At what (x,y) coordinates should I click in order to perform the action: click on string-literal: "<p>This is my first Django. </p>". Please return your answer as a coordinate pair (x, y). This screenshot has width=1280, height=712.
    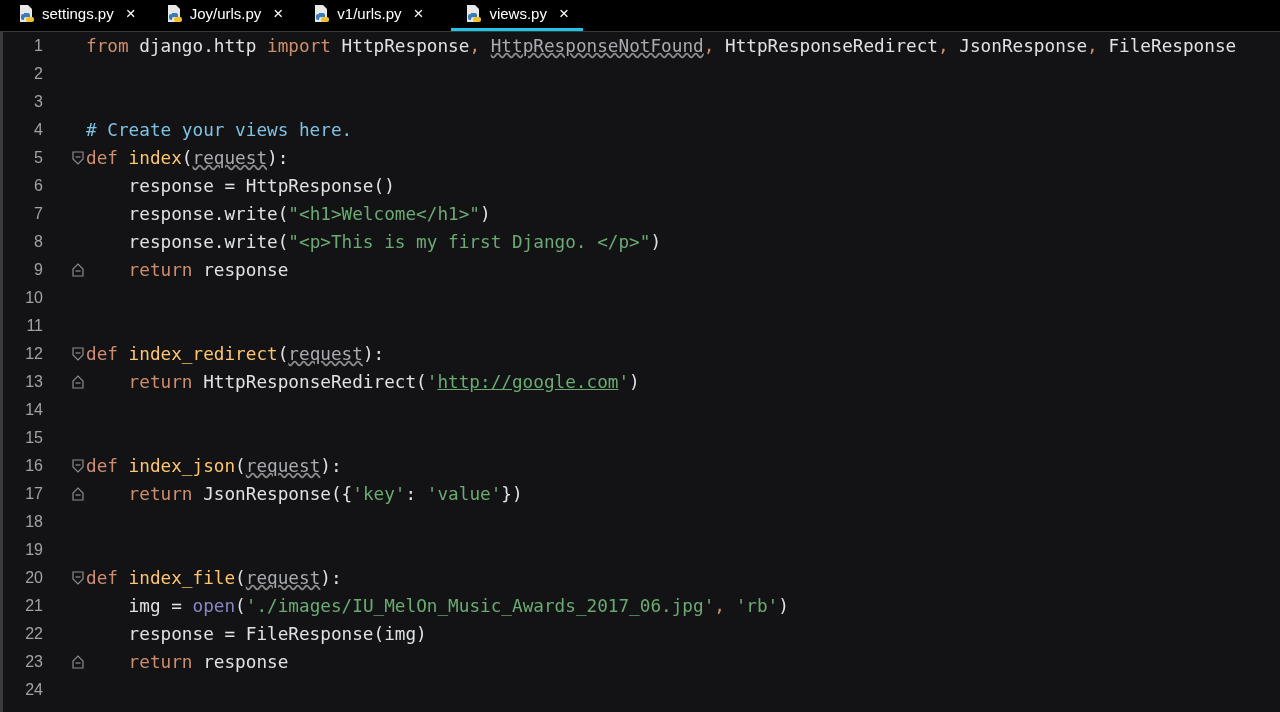
    Looking at the image, I should click on (469, 242).